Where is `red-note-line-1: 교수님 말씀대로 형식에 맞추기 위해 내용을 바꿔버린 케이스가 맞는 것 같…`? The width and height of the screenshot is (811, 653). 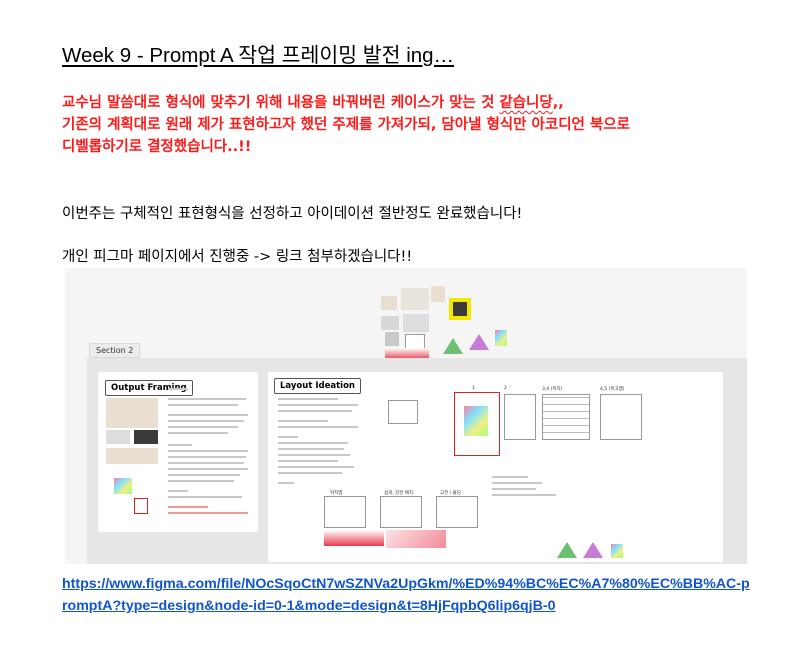
red-note-line-1: 교수님 말씀대로 형식에 맞추기 위해 내용을 바꿔버린 케이스가 맞는 것 같… is located at coordinates (313, 103).